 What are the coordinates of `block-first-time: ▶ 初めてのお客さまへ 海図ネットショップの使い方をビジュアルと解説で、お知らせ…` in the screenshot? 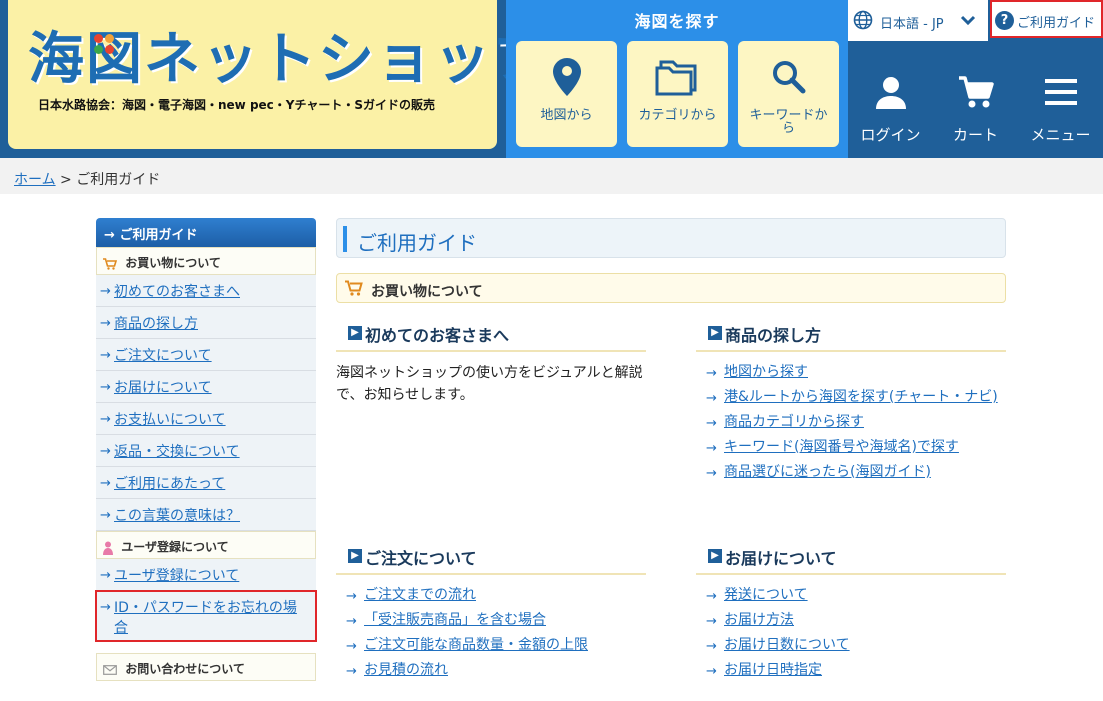 It's located at (491, 362).